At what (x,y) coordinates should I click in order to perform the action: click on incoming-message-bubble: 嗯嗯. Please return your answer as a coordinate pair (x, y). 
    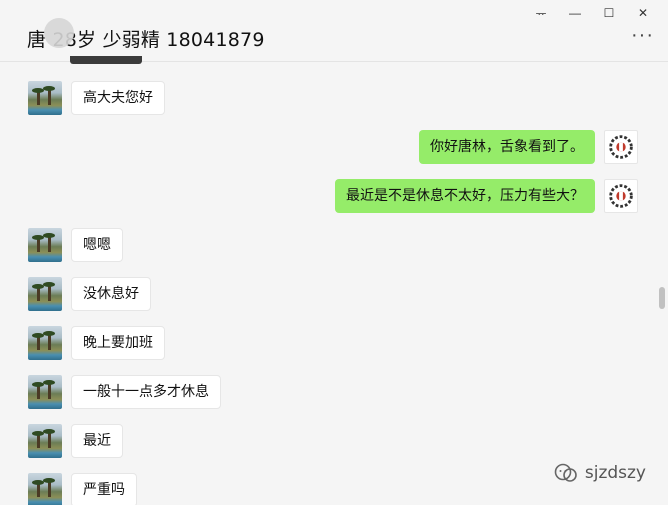
    Looking at the image, I should click on (97, 245).